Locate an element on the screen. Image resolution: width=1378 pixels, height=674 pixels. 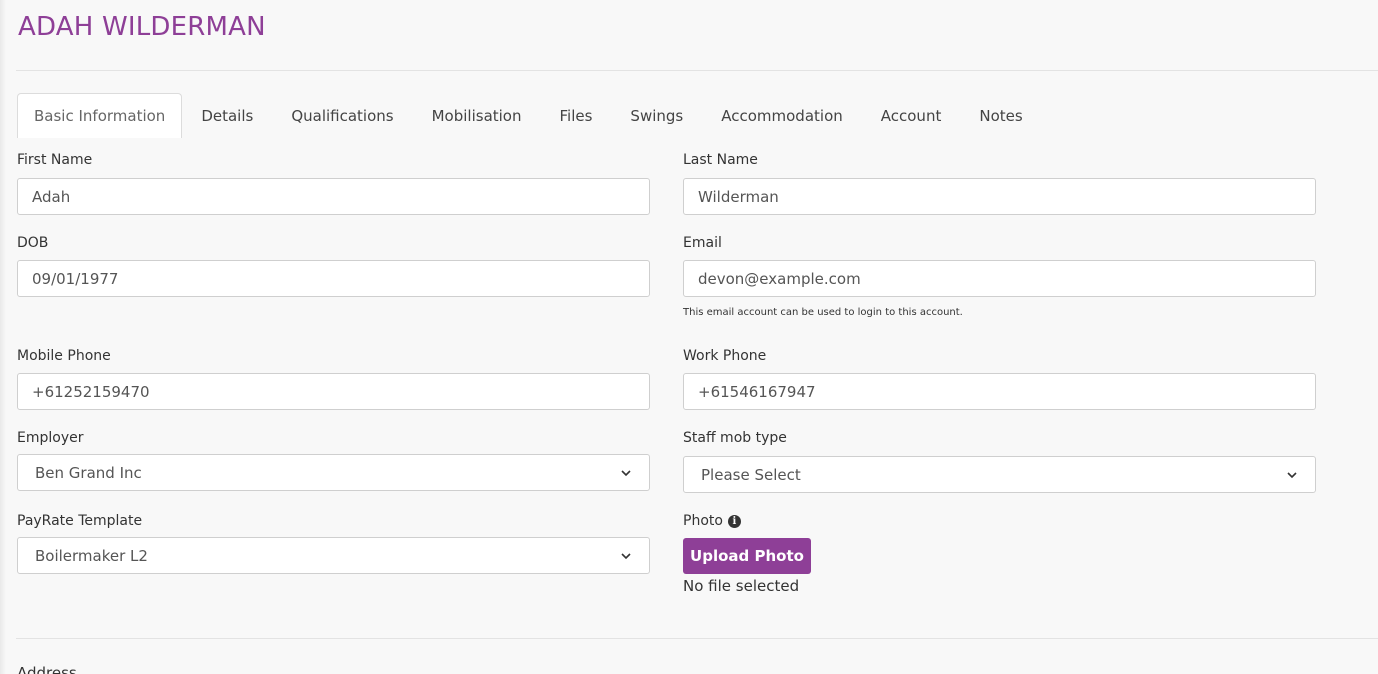
left-edge-shadow is located at coordinates (3, 337).